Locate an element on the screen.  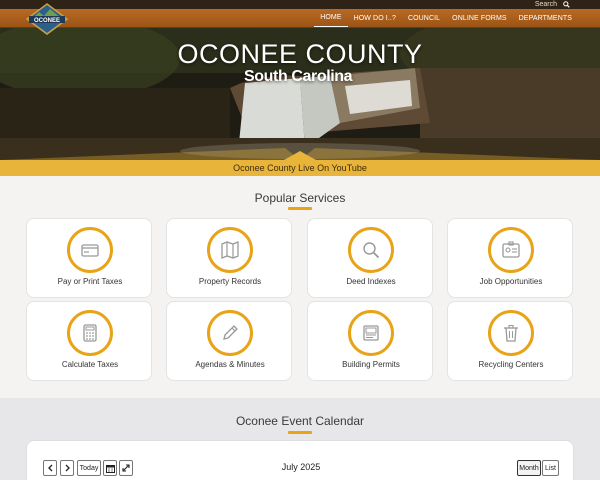
oconee-logo: OCONEE is located at coordinates (47, 19).